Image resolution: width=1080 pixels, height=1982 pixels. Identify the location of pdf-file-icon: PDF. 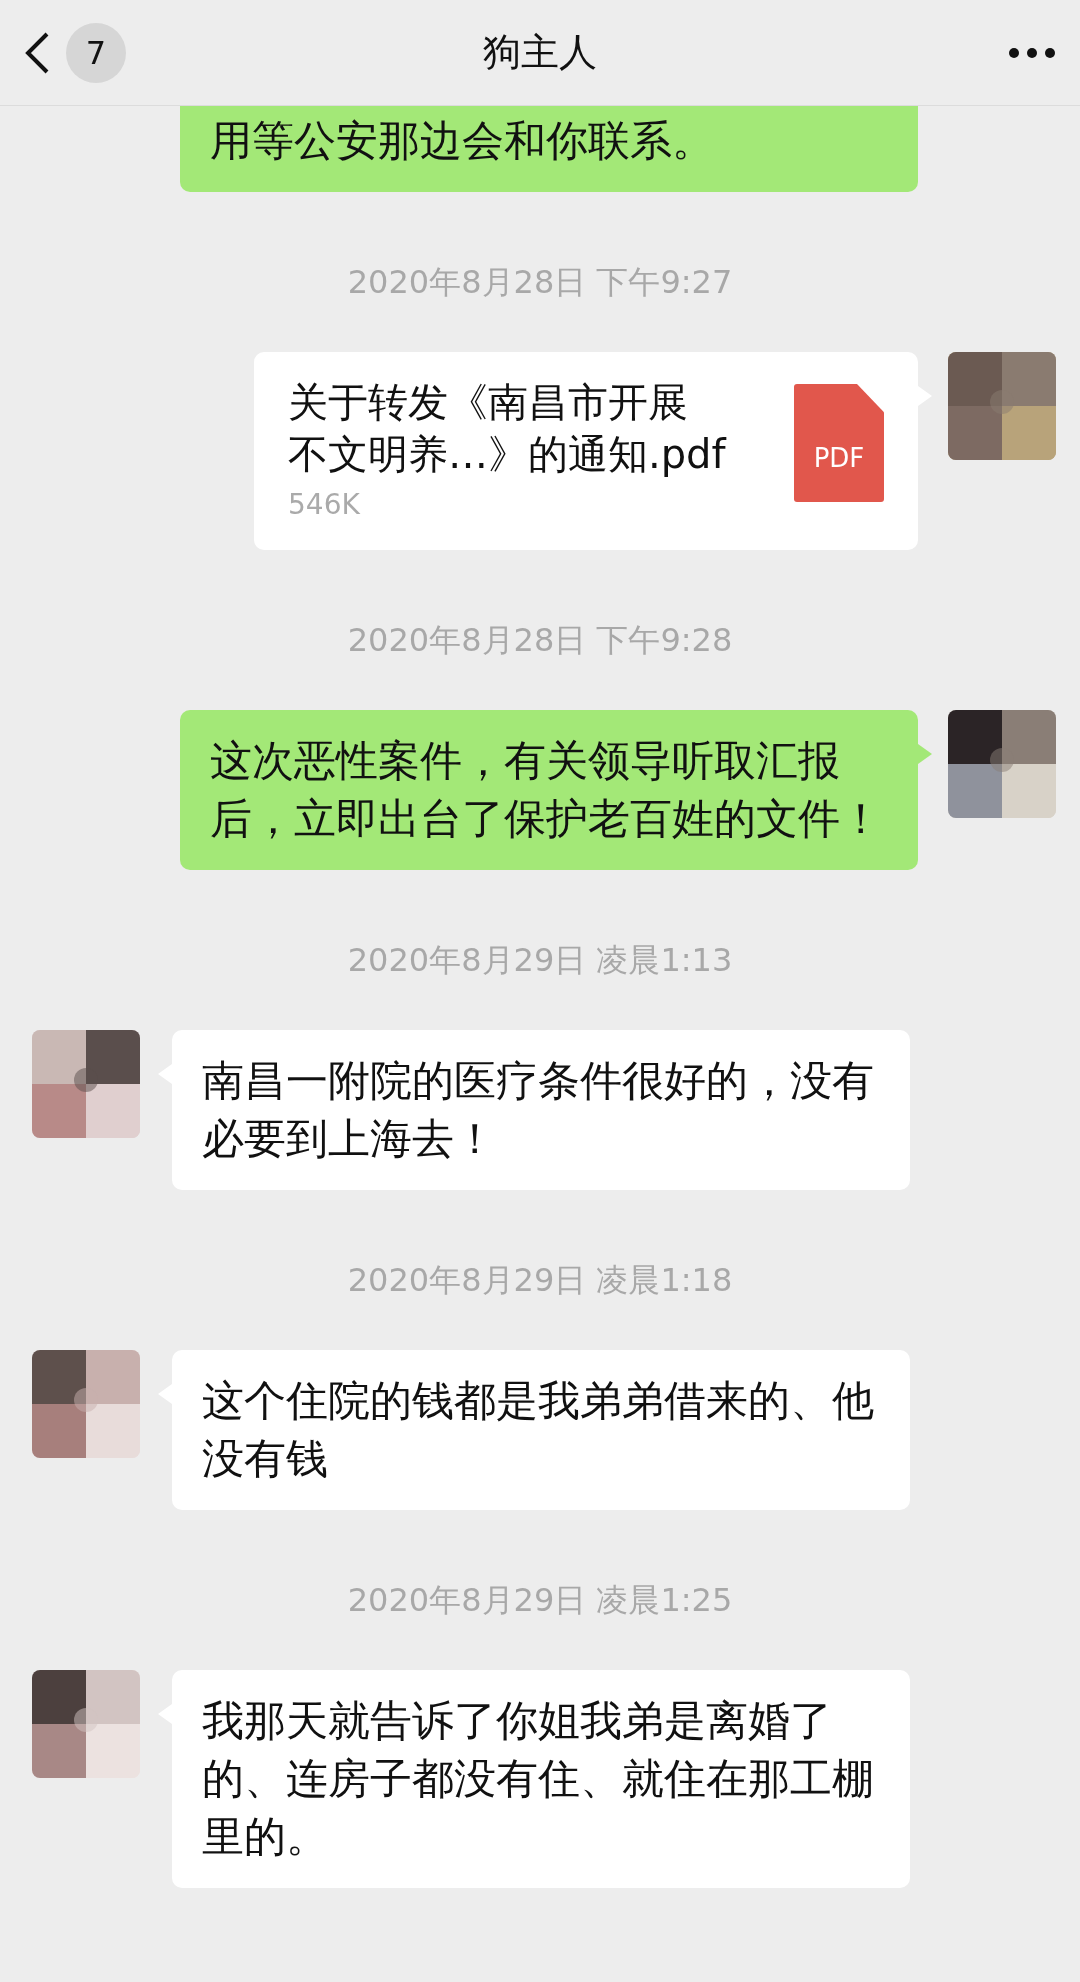
(839, 443).